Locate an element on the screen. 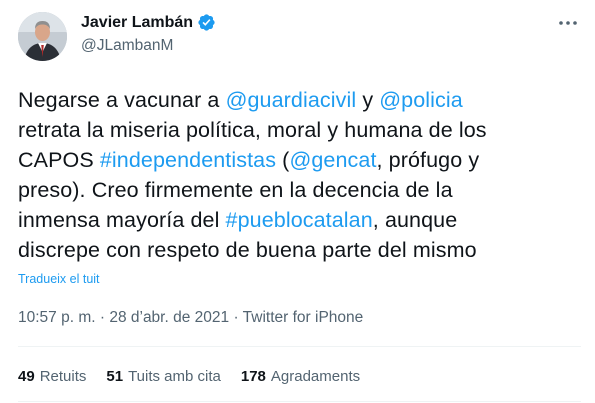  avatar is located at coordinates (42, 36).